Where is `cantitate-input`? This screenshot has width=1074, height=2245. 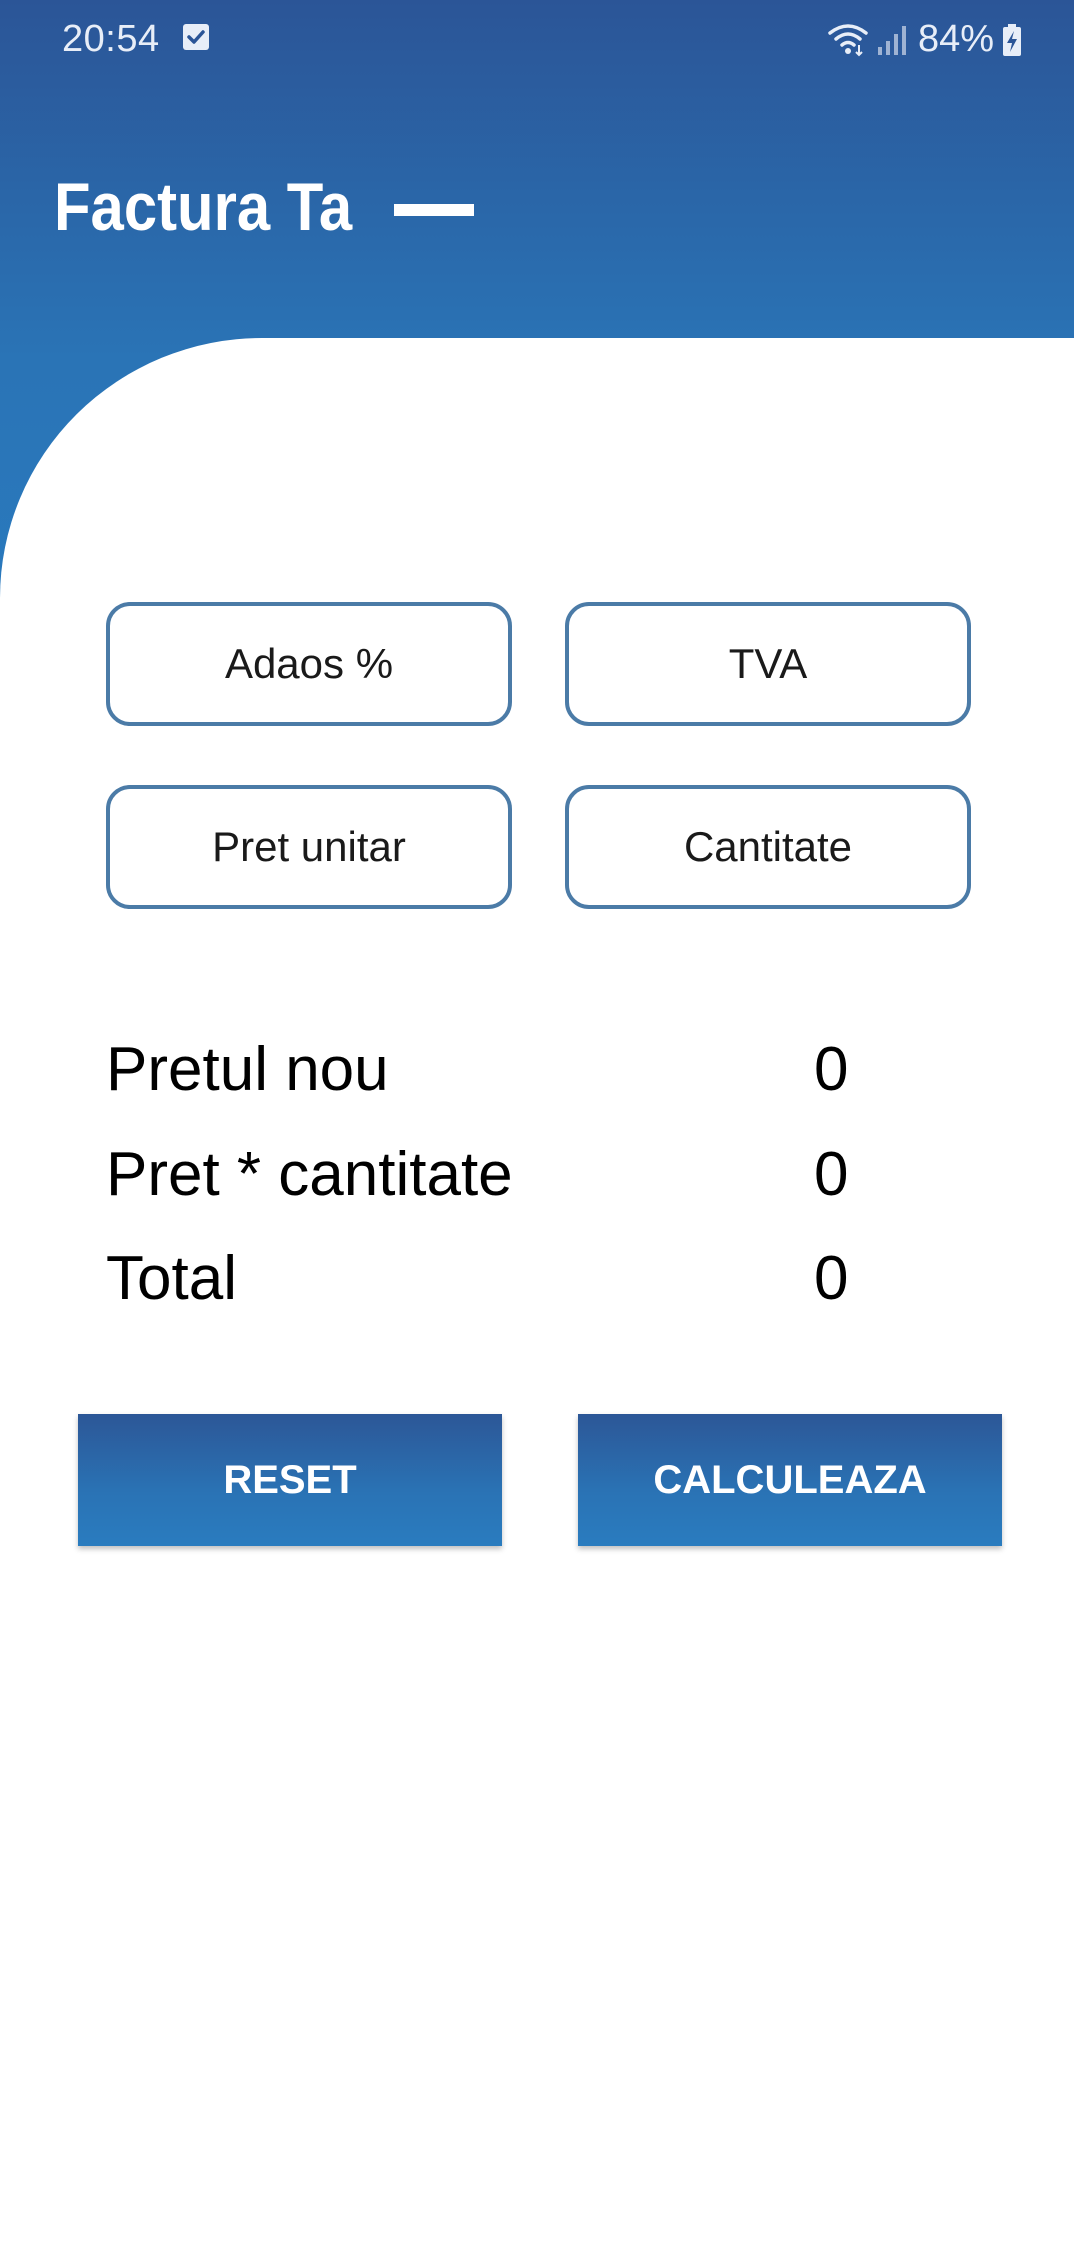 cantitate-input is located at coordinates (768, 847).